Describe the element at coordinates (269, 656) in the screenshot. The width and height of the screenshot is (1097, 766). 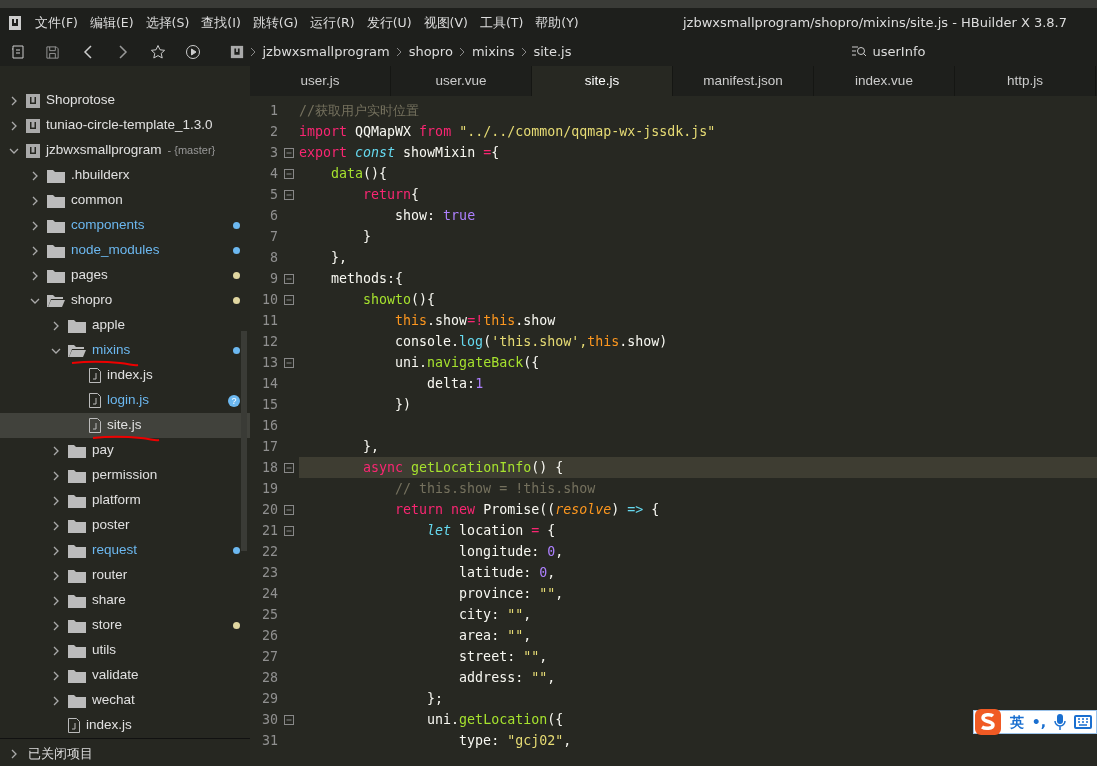
I see `line-number: 27` at that location.